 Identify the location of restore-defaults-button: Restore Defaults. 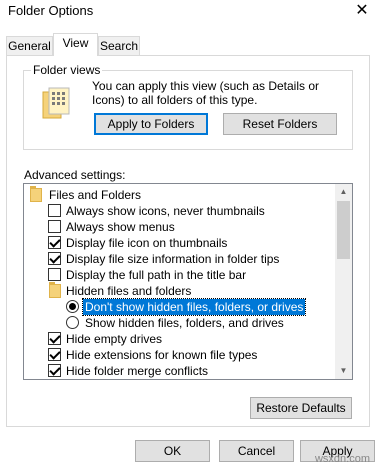
(301, 408).